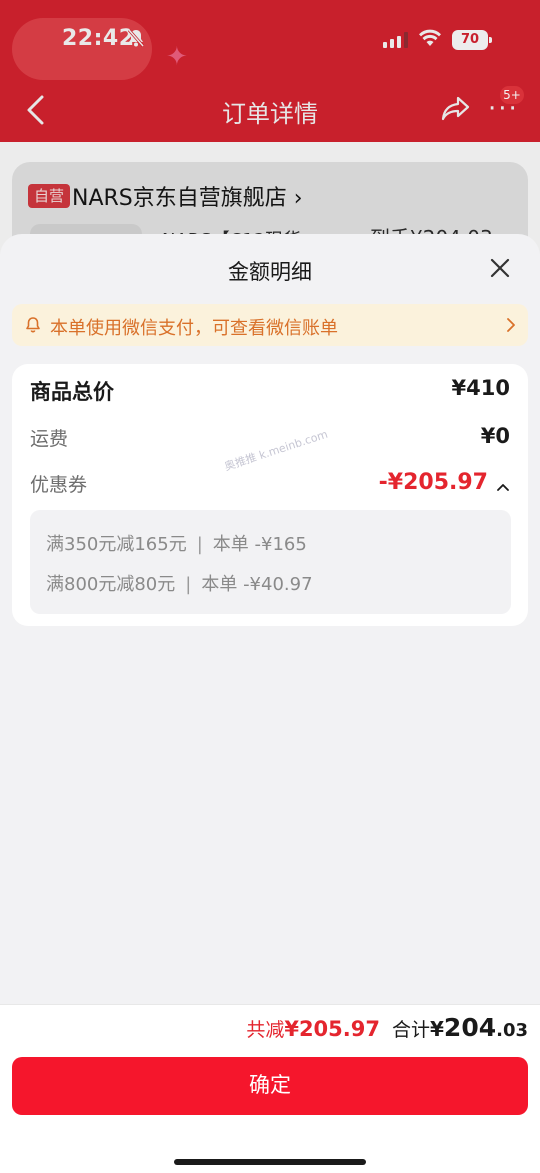  What do you see at coordinates (480, 388) in the screenshot?
I see `goods-total-value: ¥410` at bounding box center [480, 388].